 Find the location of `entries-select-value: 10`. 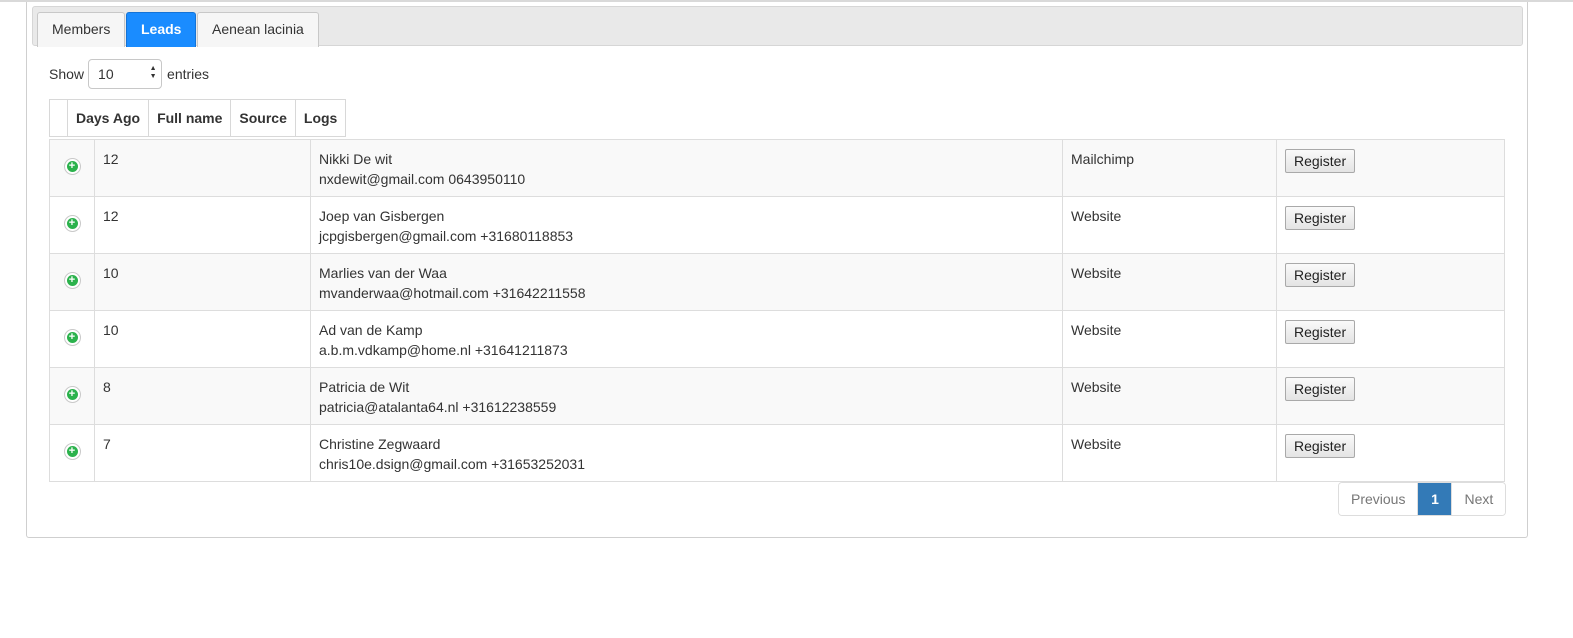

entries-select-value: 10 is located at coordinates (106, 74).